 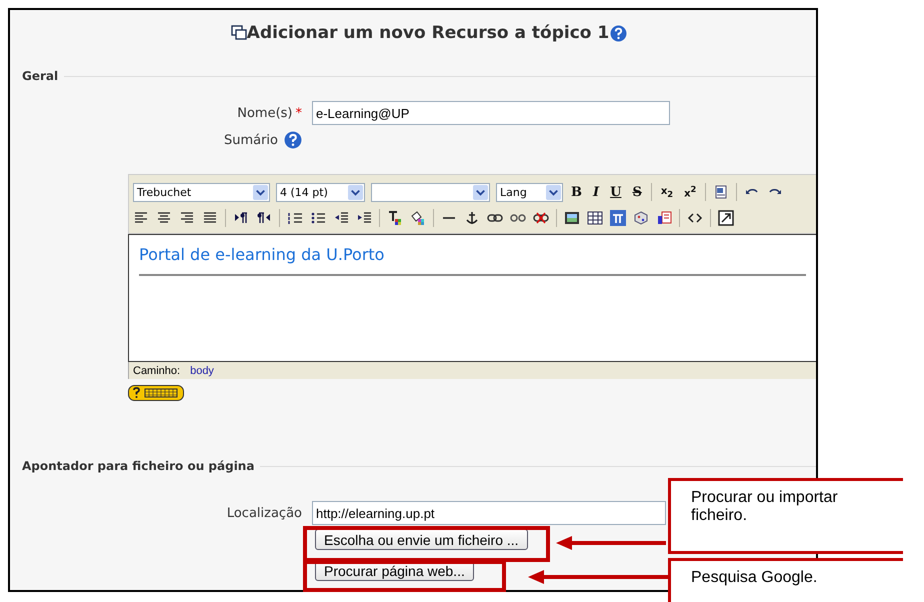 I want to click on strikethrough-button: S, so click(x=637, y=192).